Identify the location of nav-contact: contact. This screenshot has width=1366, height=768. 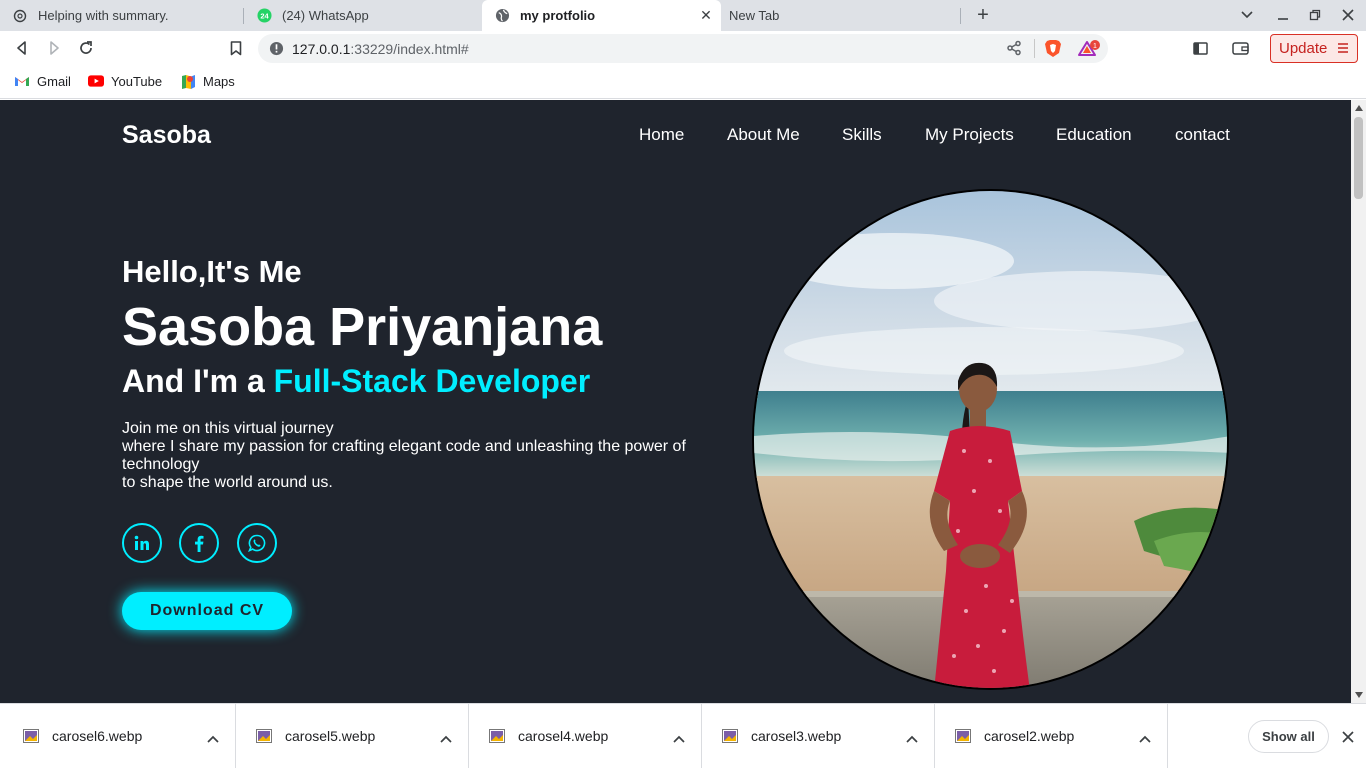
(1202, 135).